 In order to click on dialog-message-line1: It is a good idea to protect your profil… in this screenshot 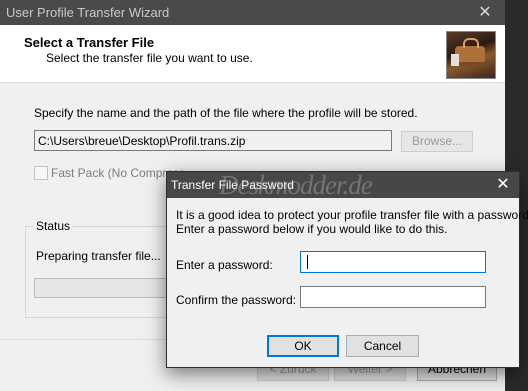, I will do `click(352, 215)`.